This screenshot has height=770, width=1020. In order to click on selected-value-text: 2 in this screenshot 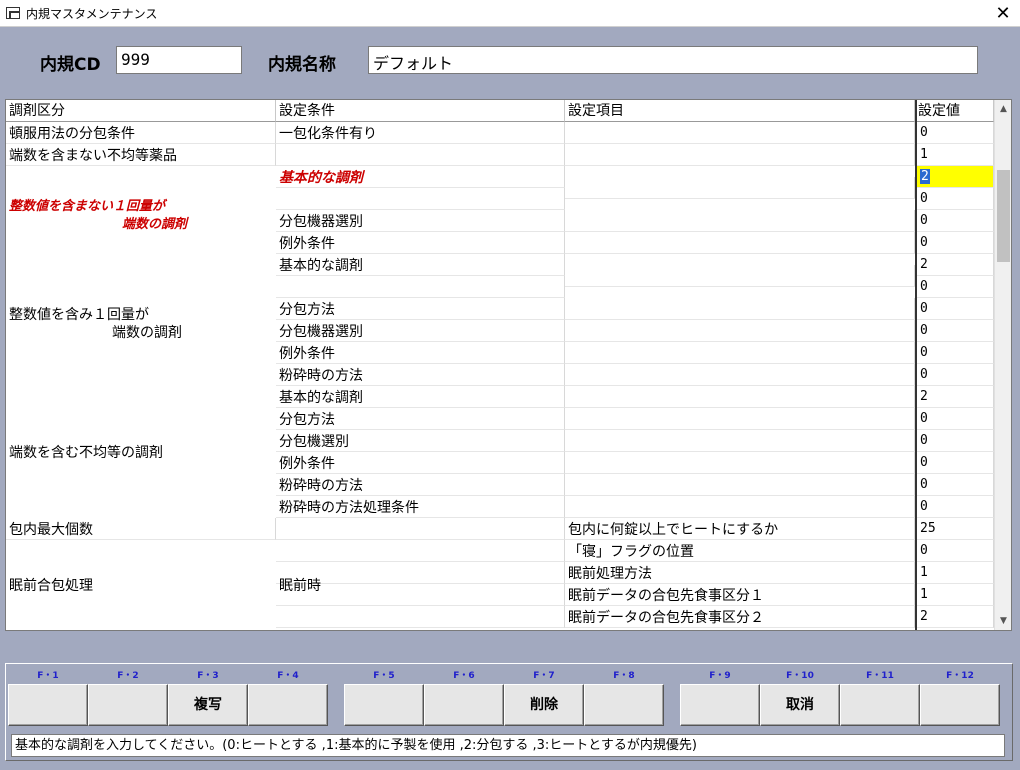, I will do `click(925, 176)`.